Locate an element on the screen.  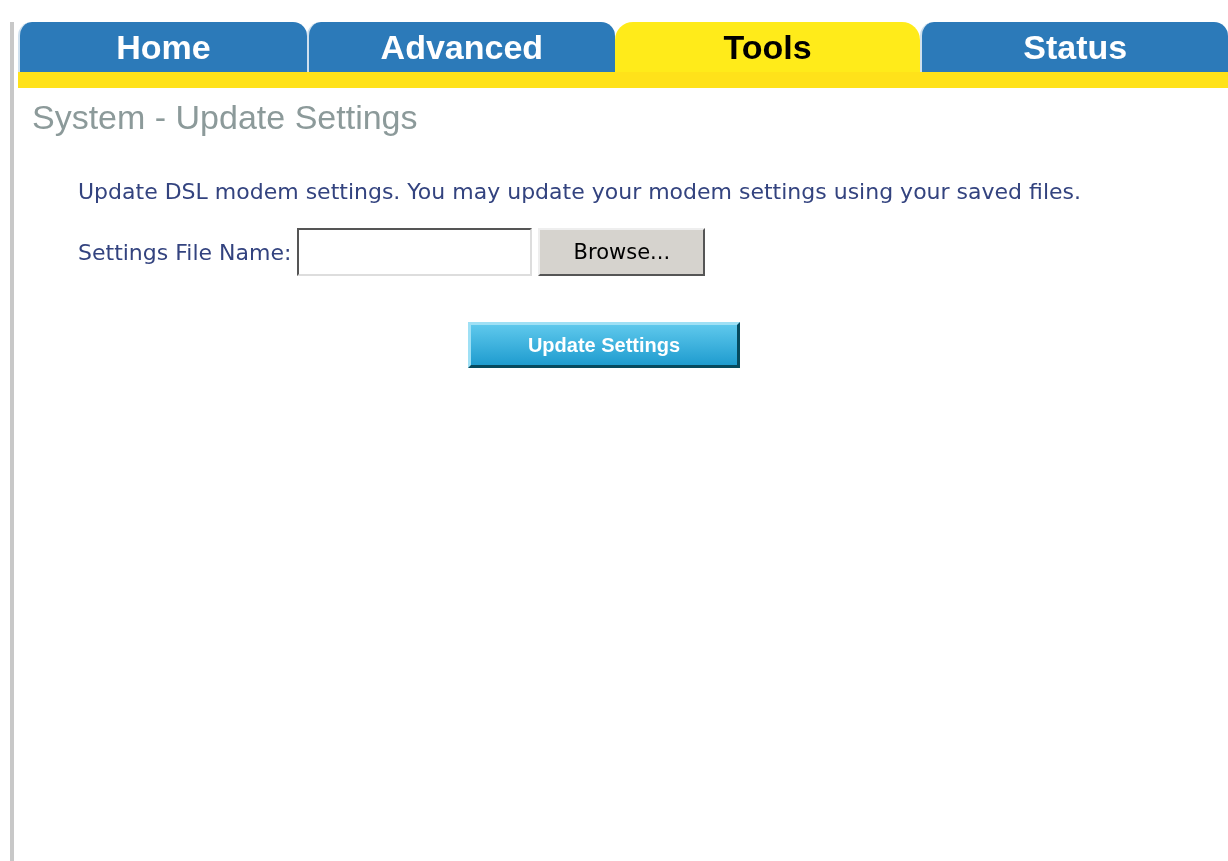
update-settings-button: Update Settings is located at coordinates (604, 345).